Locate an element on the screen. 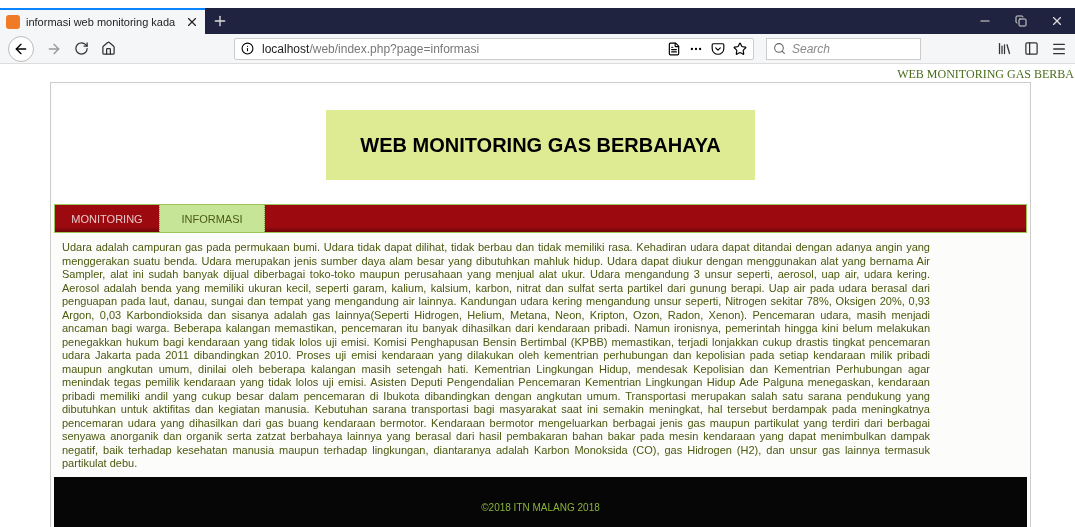 This screenshot has height=527, width=1075. reader-icon is located at coordinates (674, 48).